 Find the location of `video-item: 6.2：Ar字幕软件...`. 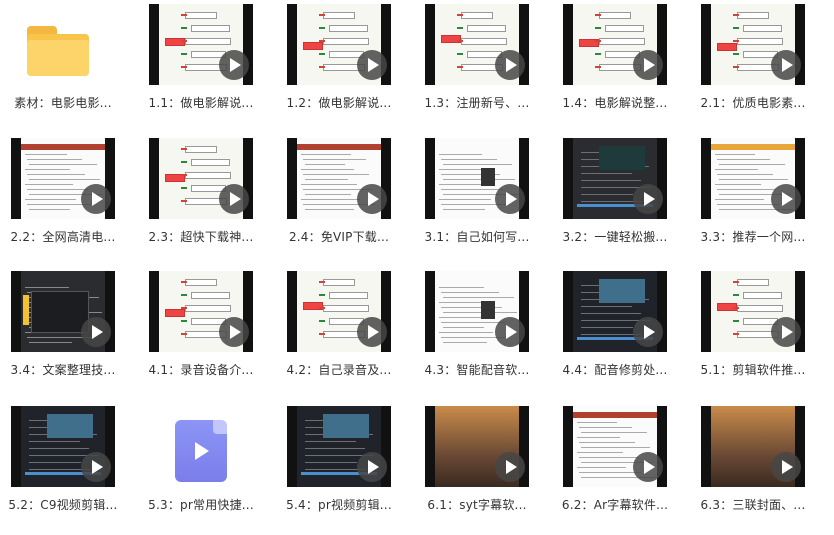

video-item: 6.2：Ar字幕软件... is located at coordinates (615, 466).